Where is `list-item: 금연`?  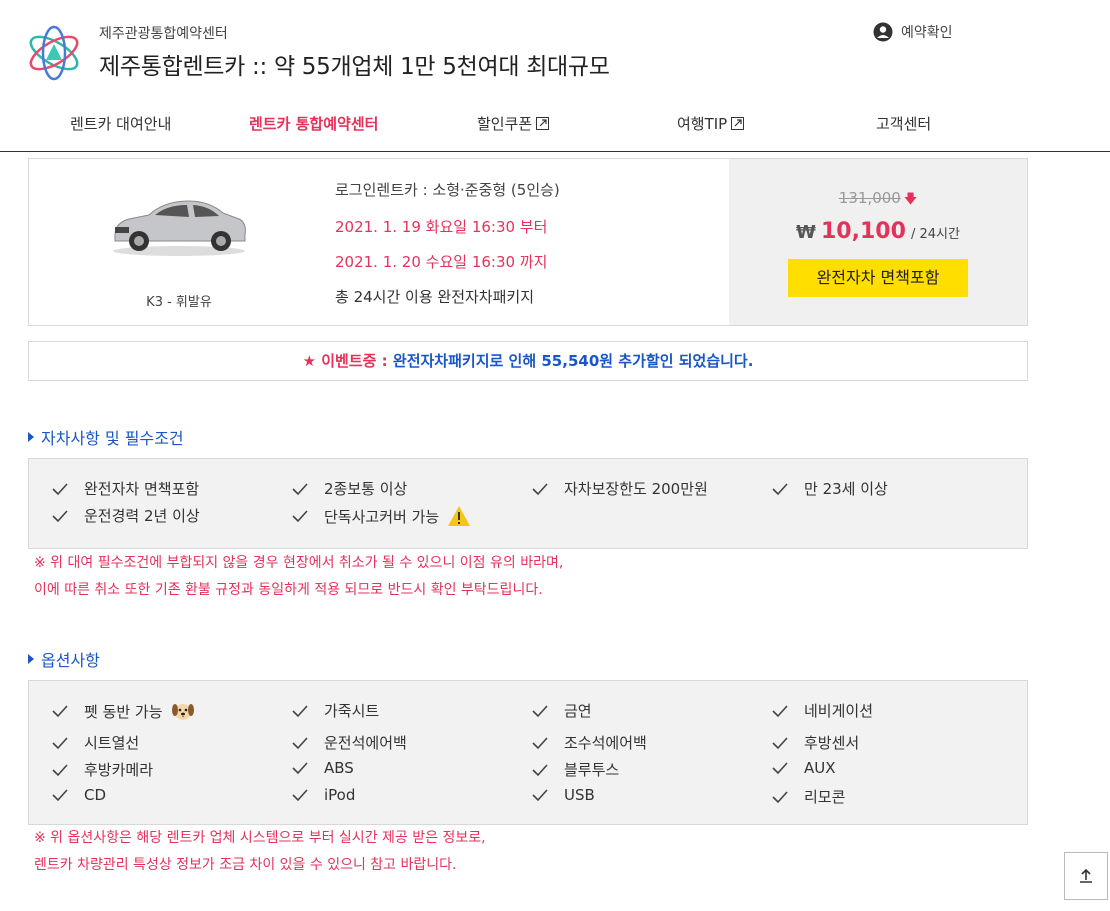 list-item: 금연 is located at coordinates (562, 710).